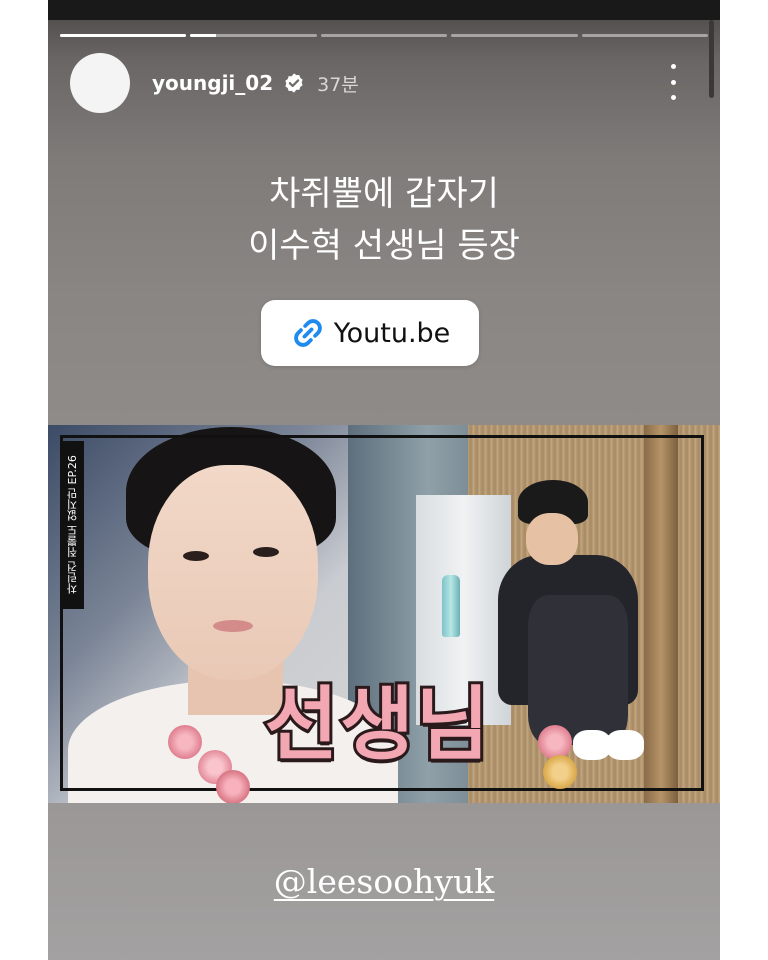  What do you see at coordinates (384, 194) in the screenshot?
I see `caption-line-1: 차쥐뿔에 갑자기` at bounding box center [384, 194].